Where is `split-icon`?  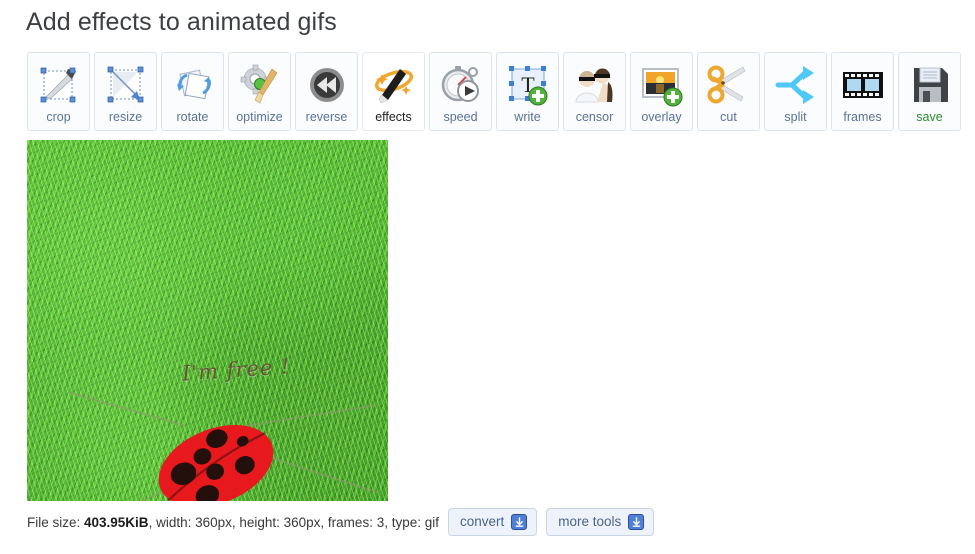 split-icon is located at coordinates (796, 85).